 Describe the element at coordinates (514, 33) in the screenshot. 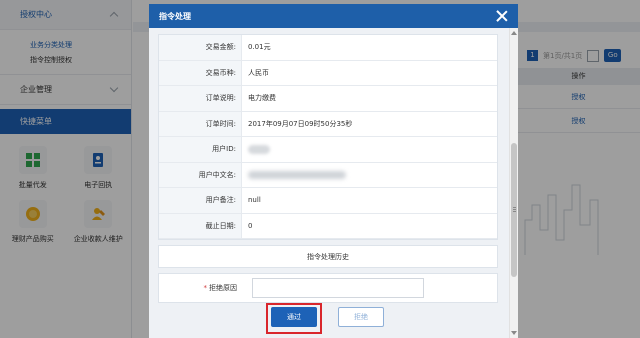

I see `scroll-up-arrow-icon` at that location.